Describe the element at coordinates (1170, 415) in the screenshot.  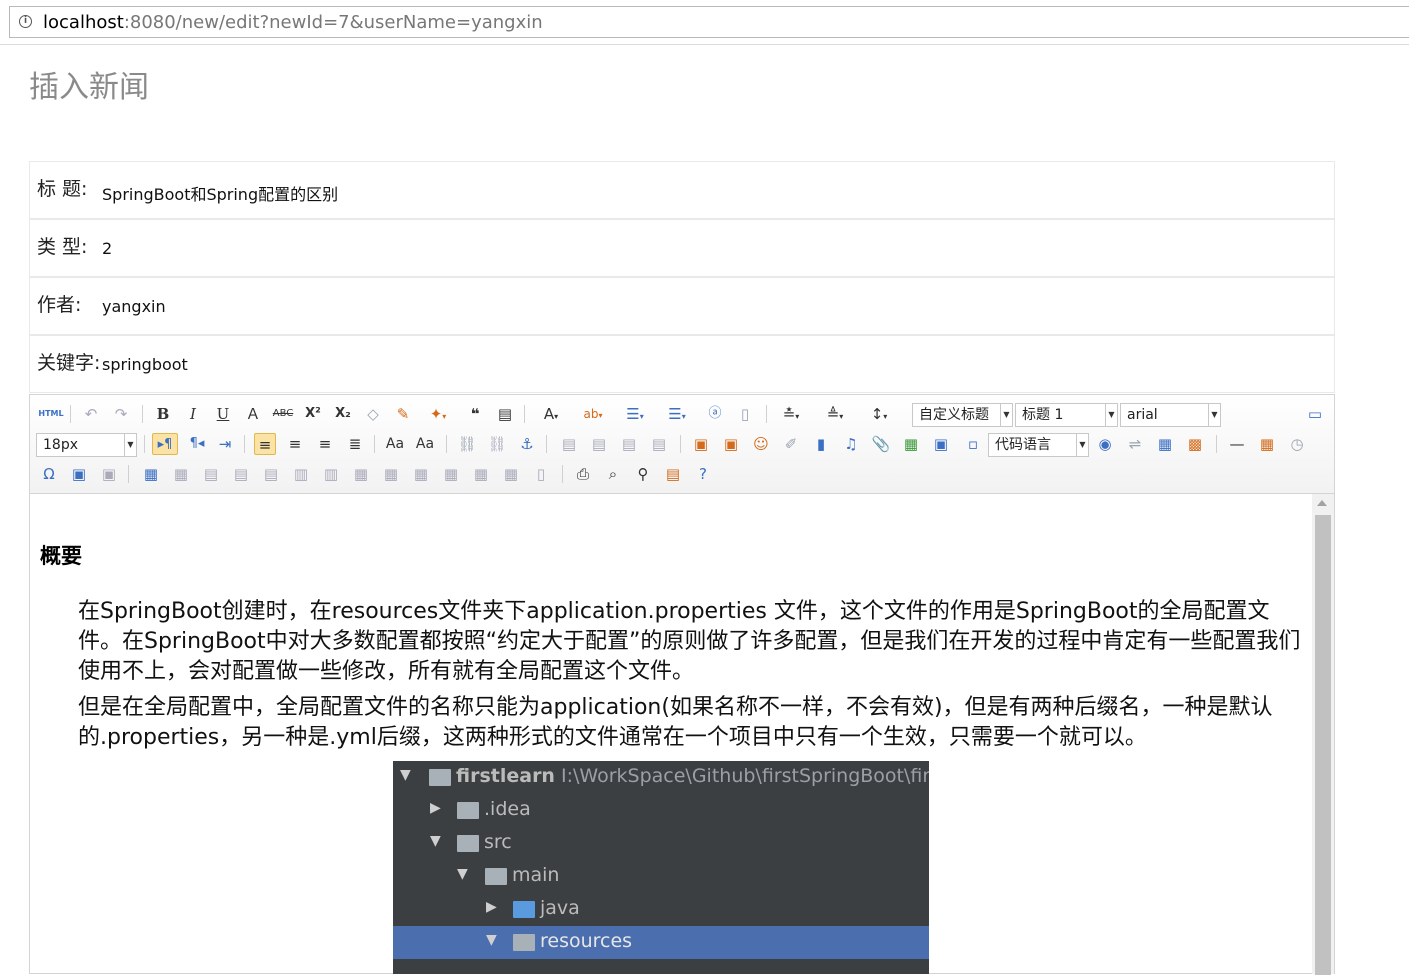
I see `font-family-select: arial ▼` at that location.